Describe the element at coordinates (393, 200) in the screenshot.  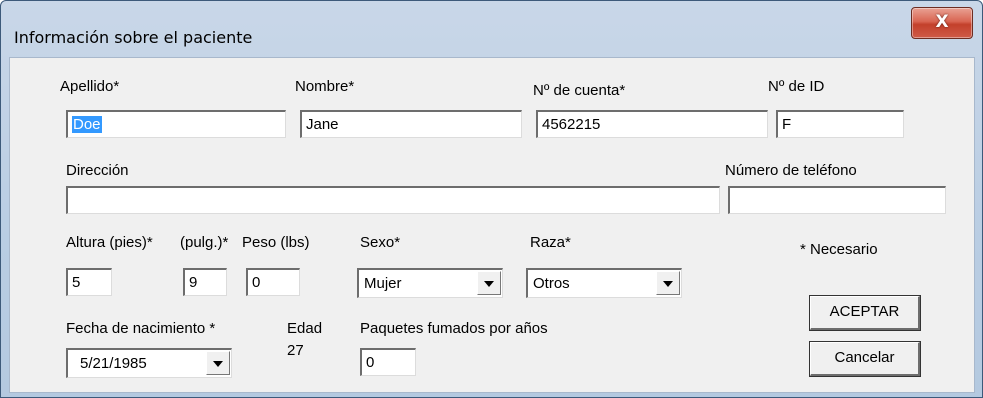
I see `direccion-field` at that location.